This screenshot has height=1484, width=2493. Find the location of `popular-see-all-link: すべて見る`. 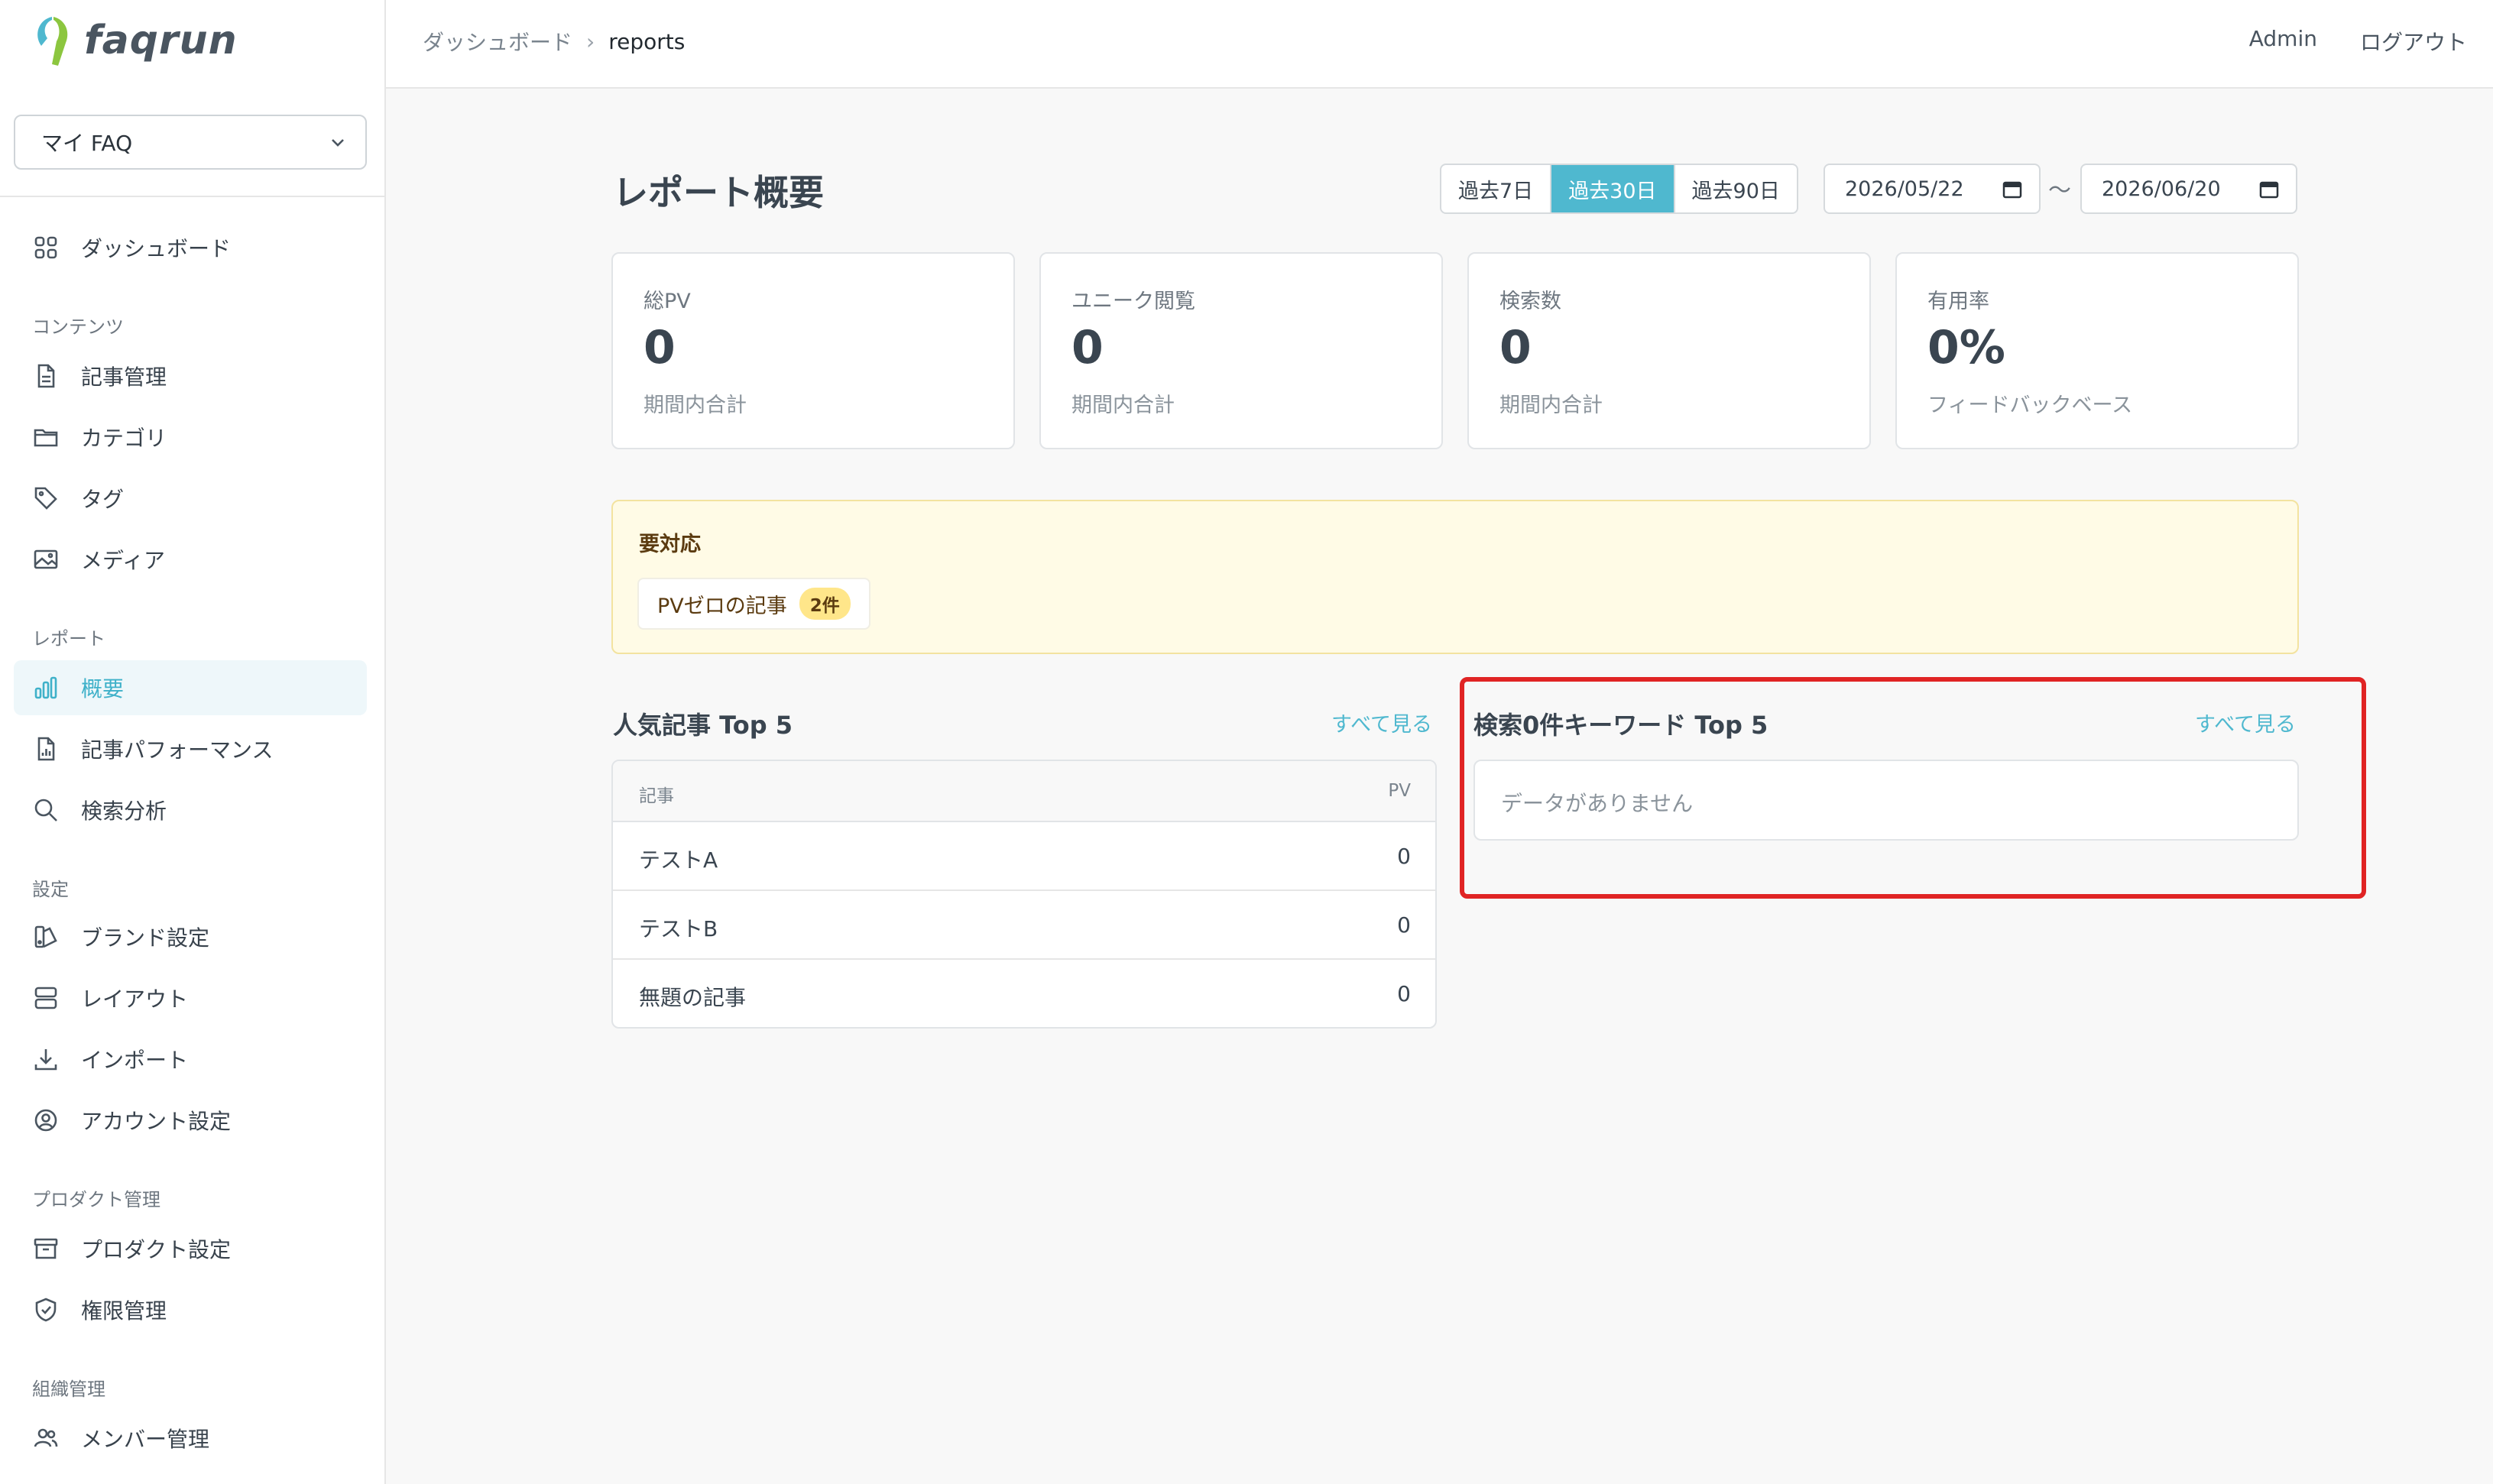

popular-see-all-link: すべて見る is located at coordinates (1381, 723).